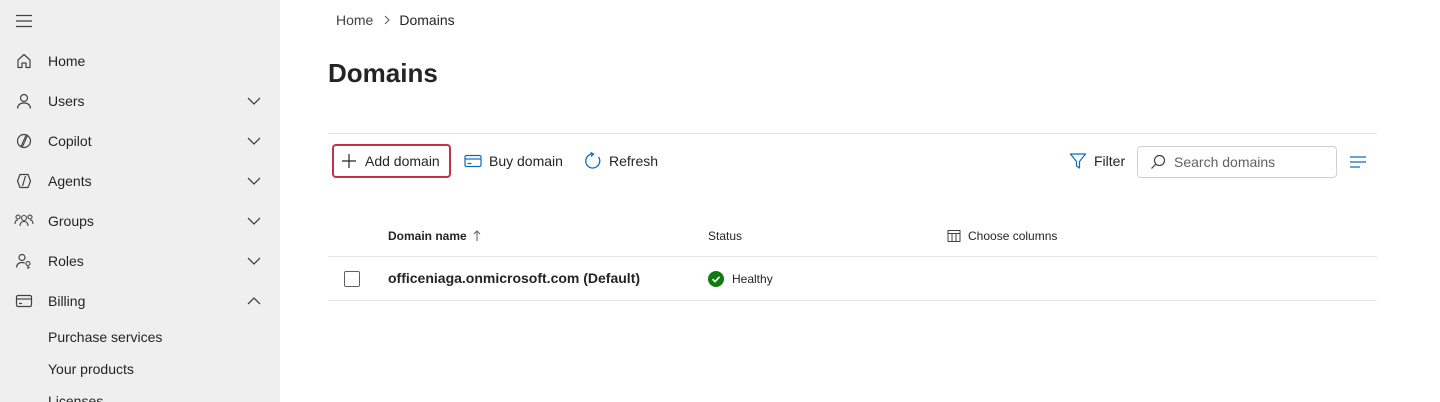 This screenshot has height=402, width=1440. What do you see at coordinates (427, 236) in the screenshot?
I see `column-header-label: Domain name` at bounding box center [427, 236].